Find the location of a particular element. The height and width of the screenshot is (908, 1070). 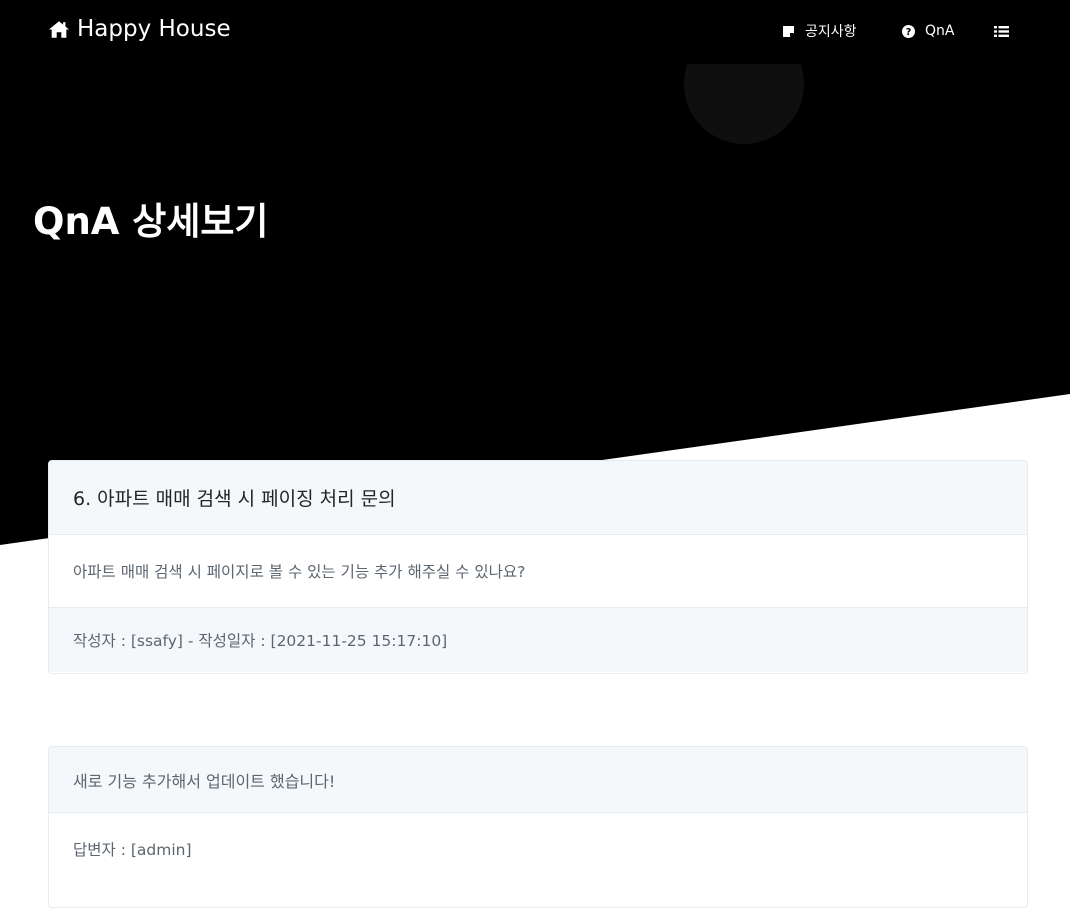

brand-name: Happy House is located at coordinates (154, 29).